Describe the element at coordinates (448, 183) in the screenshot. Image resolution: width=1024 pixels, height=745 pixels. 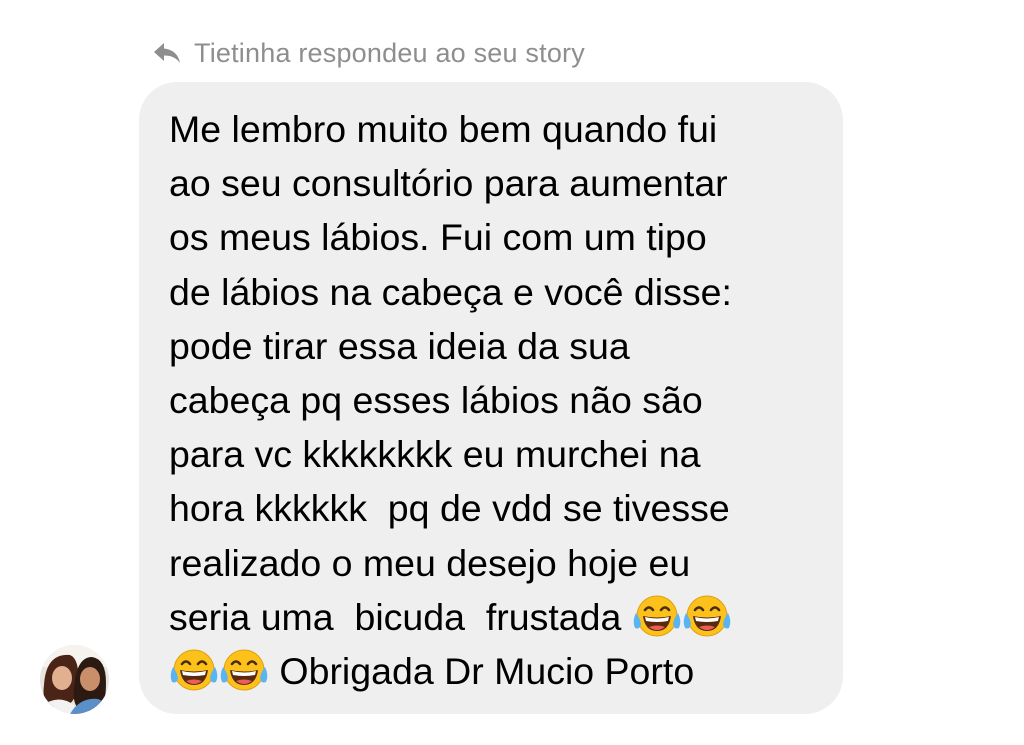
I see `message-line: ao seu consultório para aumentar` at that location.